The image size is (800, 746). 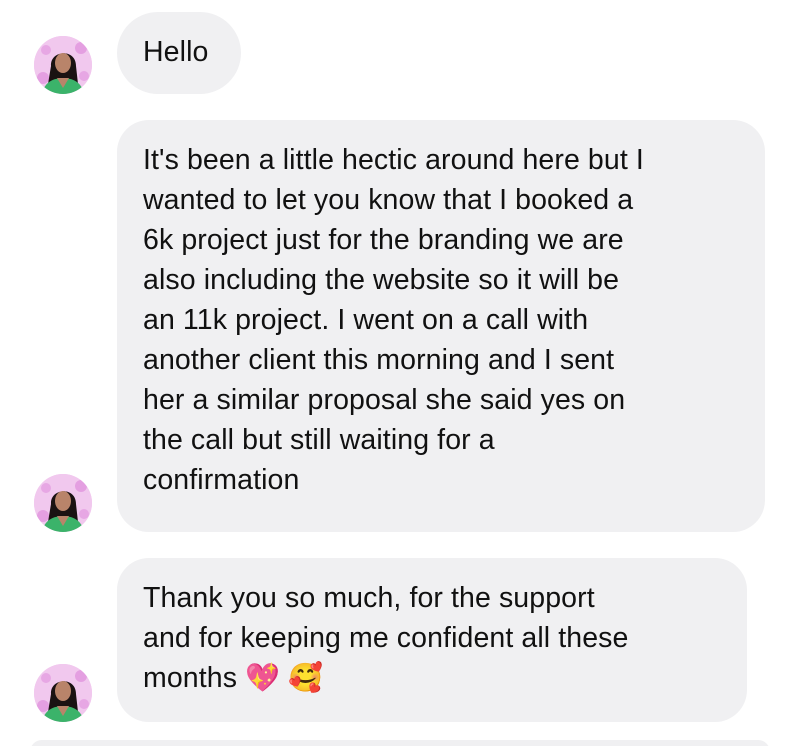 What do you see at coordinates (263, 677) in the screenshot?
I see `sparkling-heart-emoji: 💖` at bounding box center [263, 677].